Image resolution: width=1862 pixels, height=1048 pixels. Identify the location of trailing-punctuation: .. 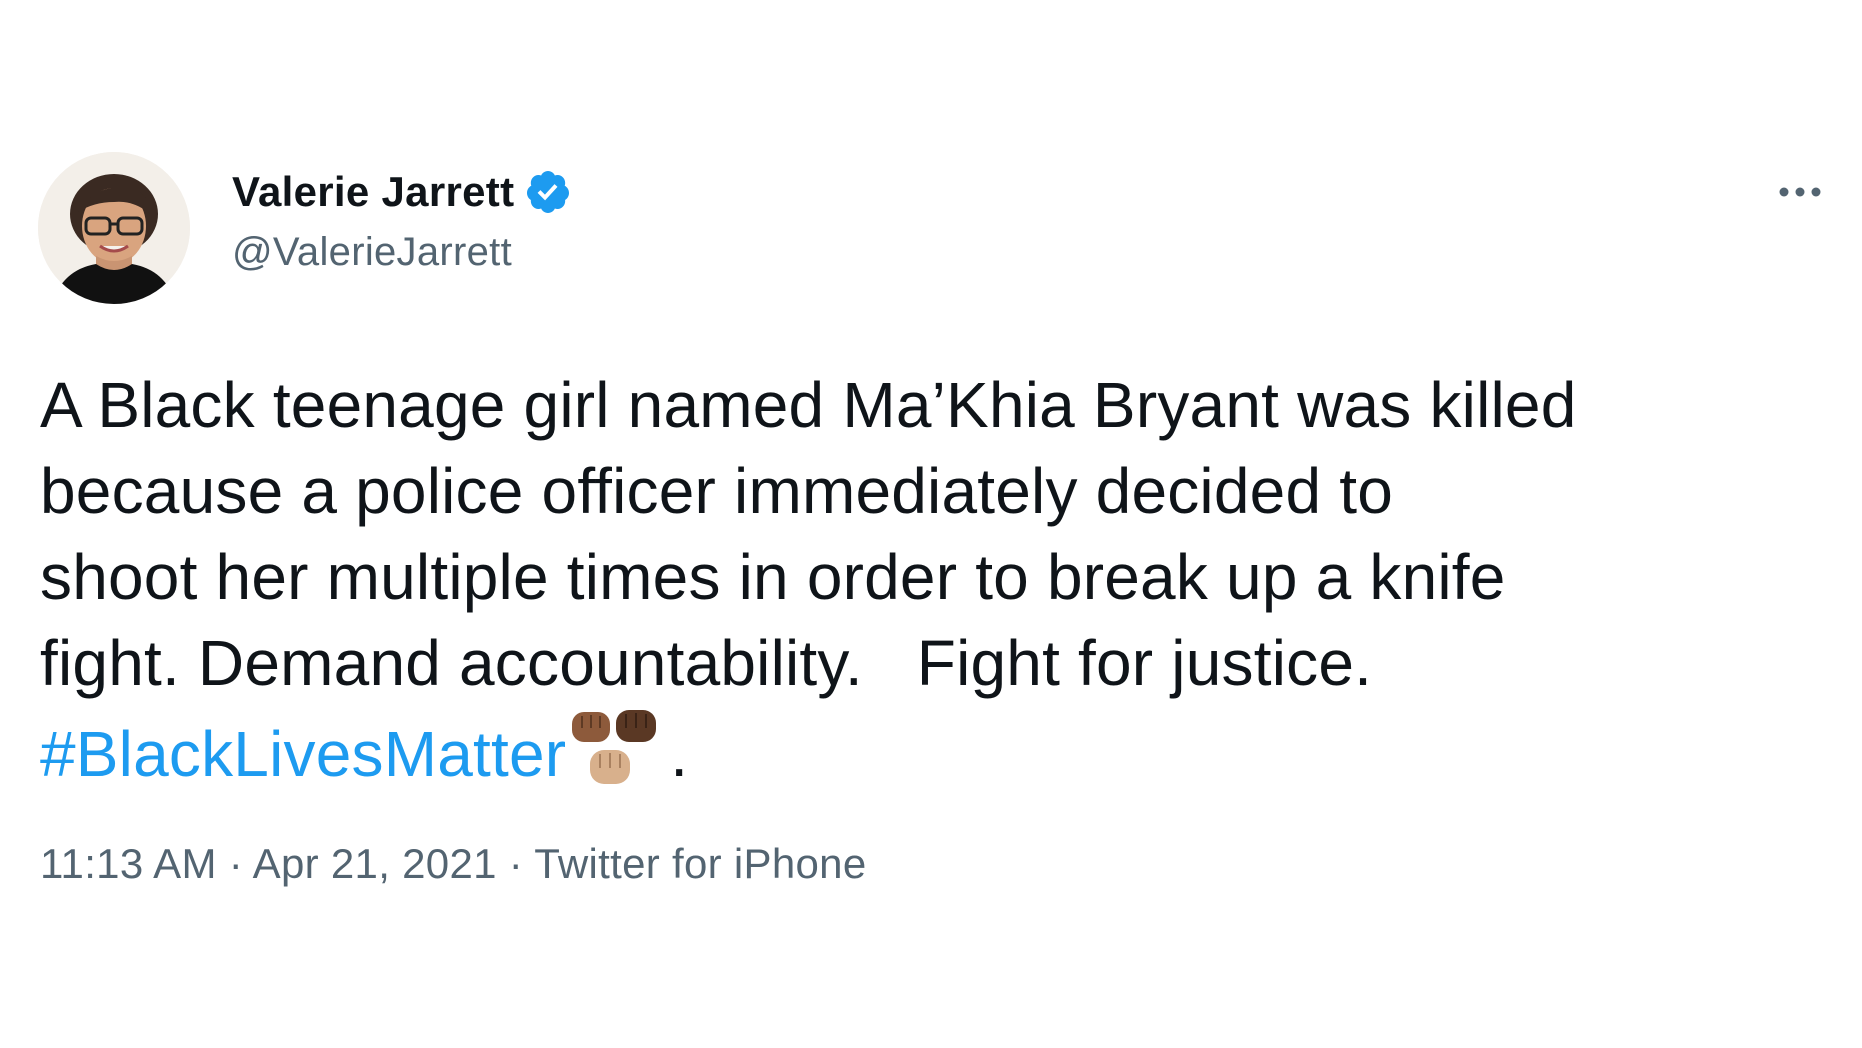
(679, 754).